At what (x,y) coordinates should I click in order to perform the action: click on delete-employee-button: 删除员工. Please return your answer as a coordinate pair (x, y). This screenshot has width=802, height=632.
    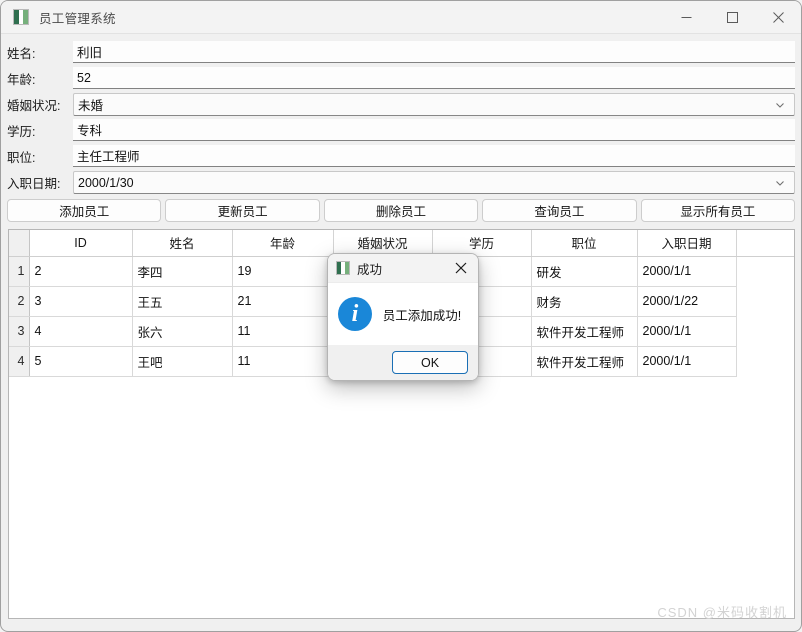
    Looking at the image, I should click on (401, 210).